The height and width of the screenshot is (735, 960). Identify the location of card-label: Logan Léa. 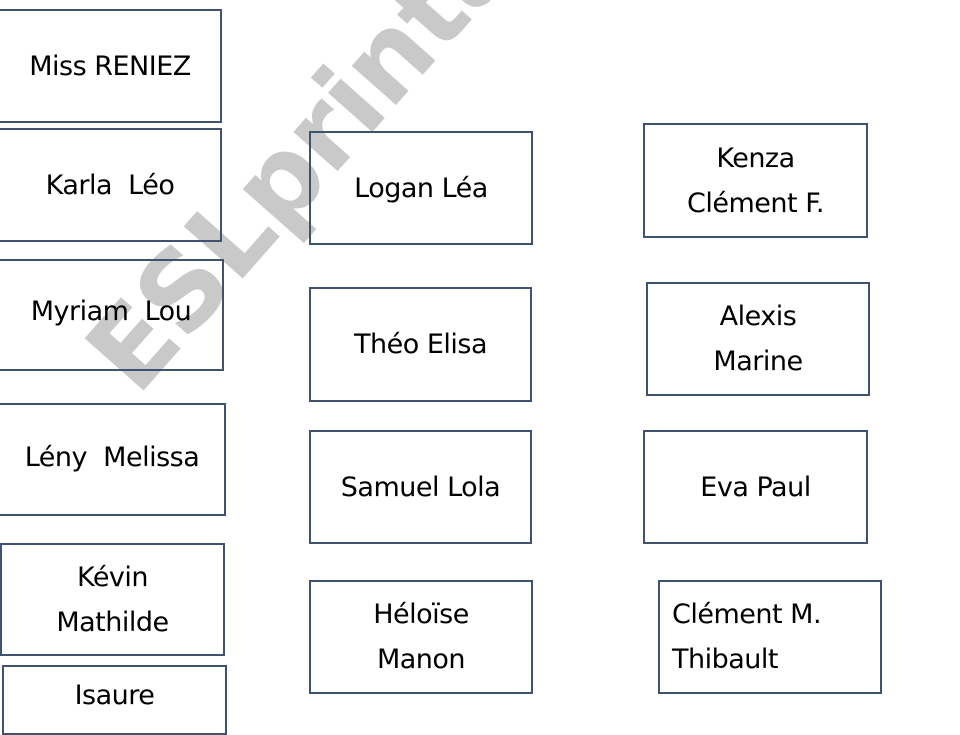
(421, 188).